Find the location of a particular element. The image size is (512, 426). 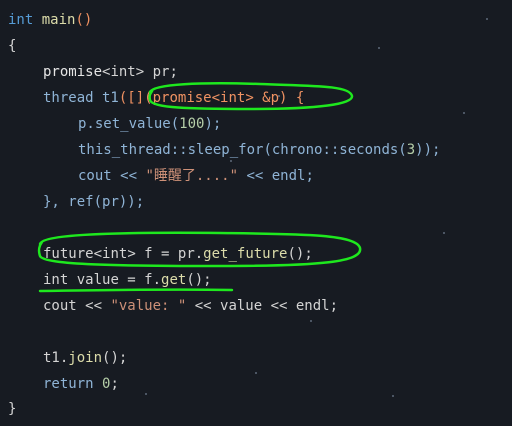

code-line-10: int value = f.get(); is located at coordinates (127, 280).